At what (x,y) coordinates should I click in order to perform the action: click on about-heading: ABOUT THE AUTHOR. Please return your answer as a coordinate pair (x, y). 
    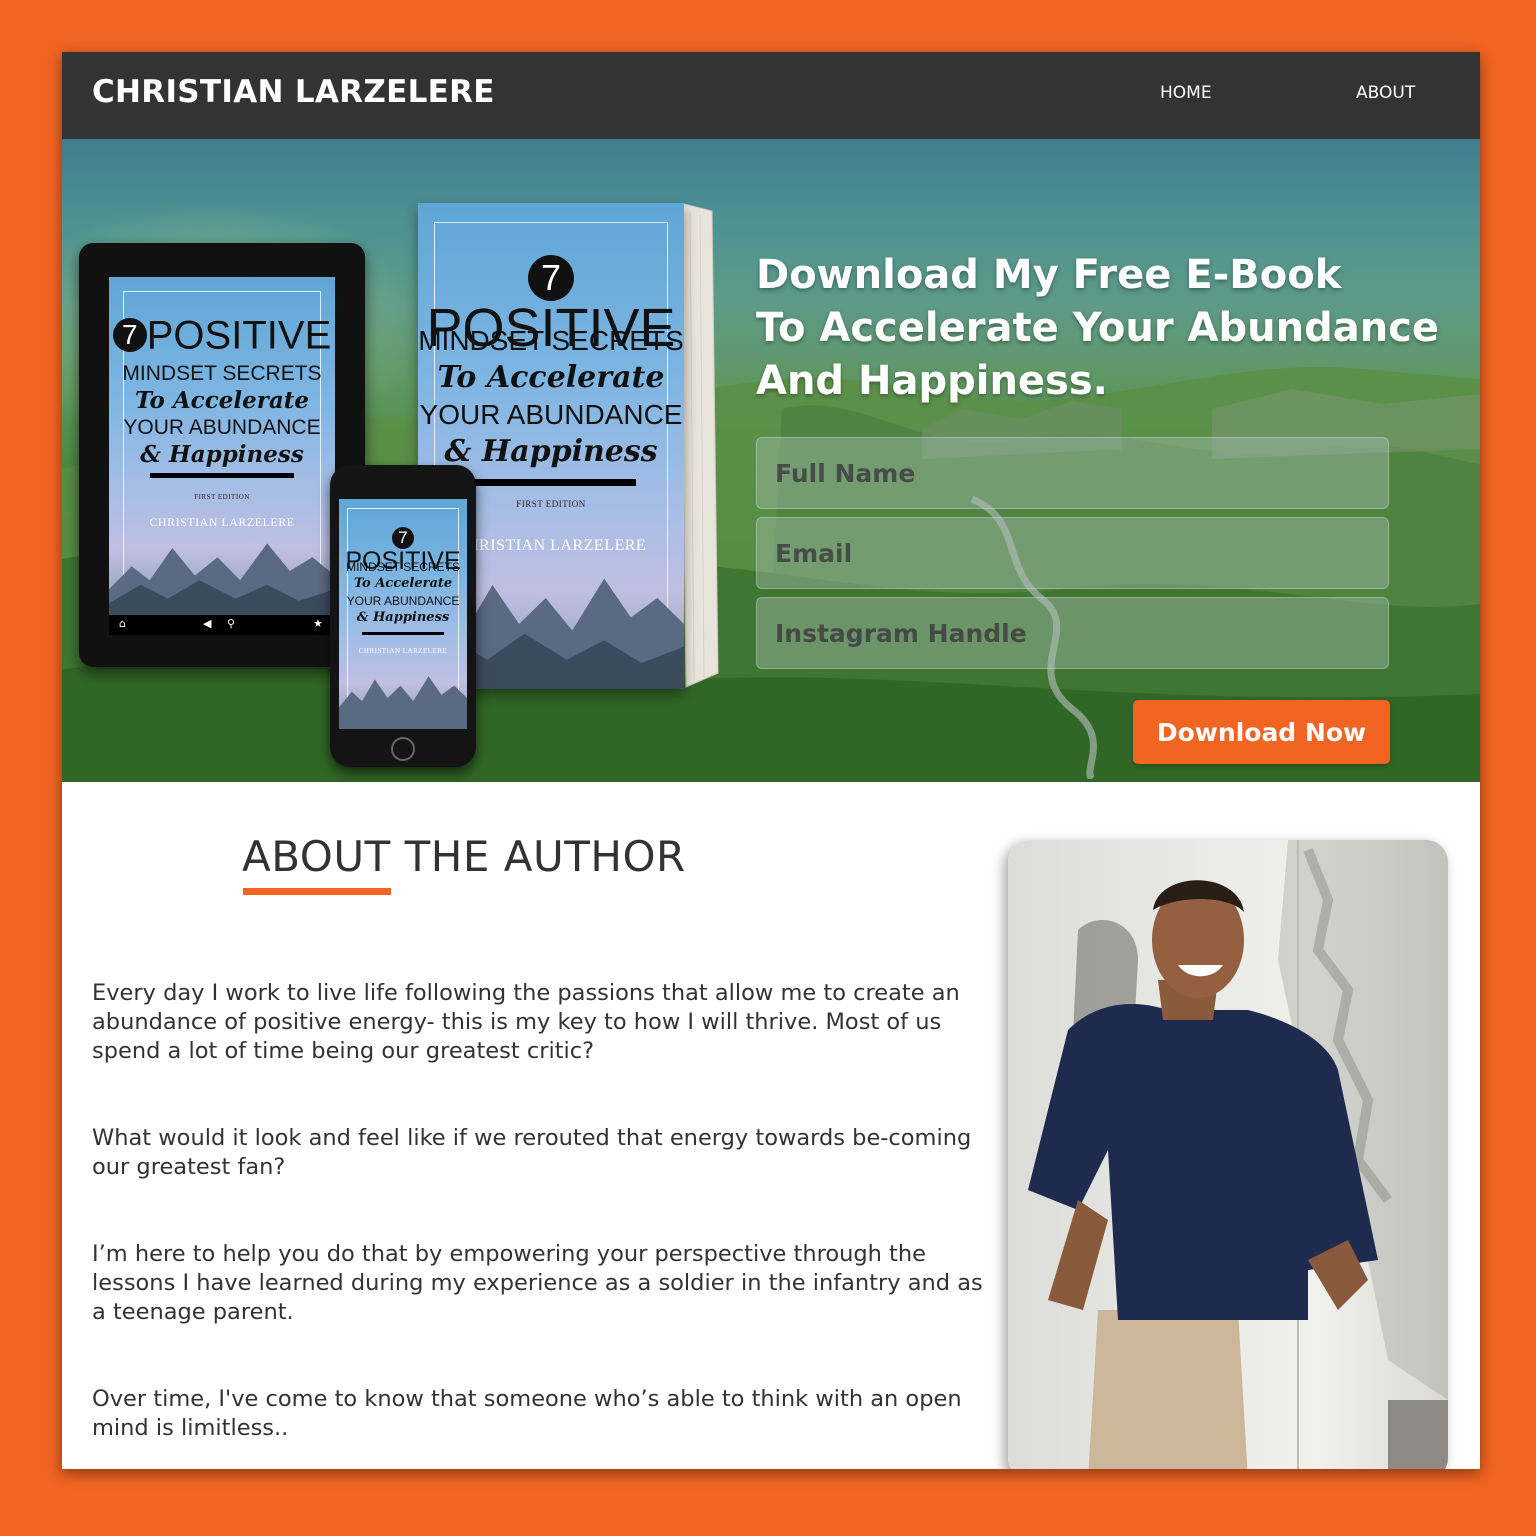
    Looking at the image, I should click on (464, 856).